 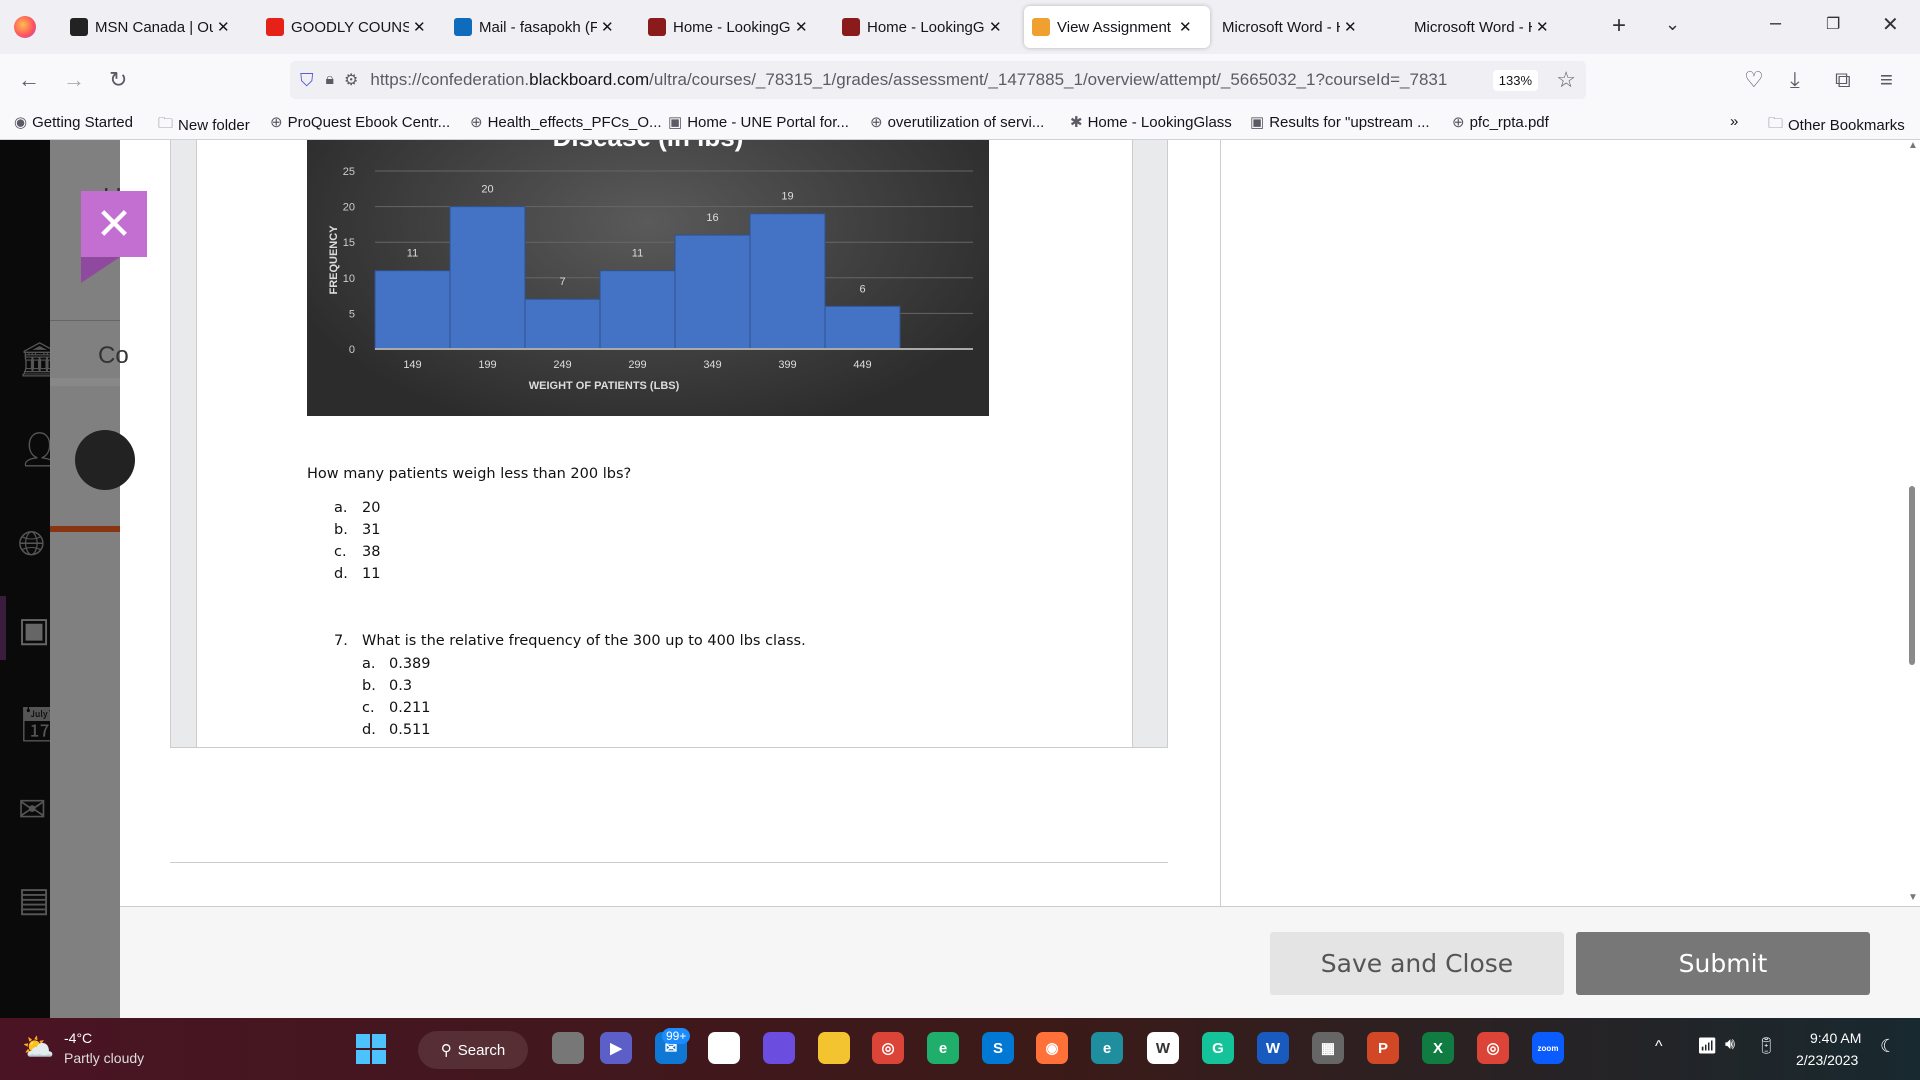 What do you see at coordinates (1766, 1046) in the screenshot?
I see `battery-icon: 🔋︎` at bounding box center [1766, 1046].